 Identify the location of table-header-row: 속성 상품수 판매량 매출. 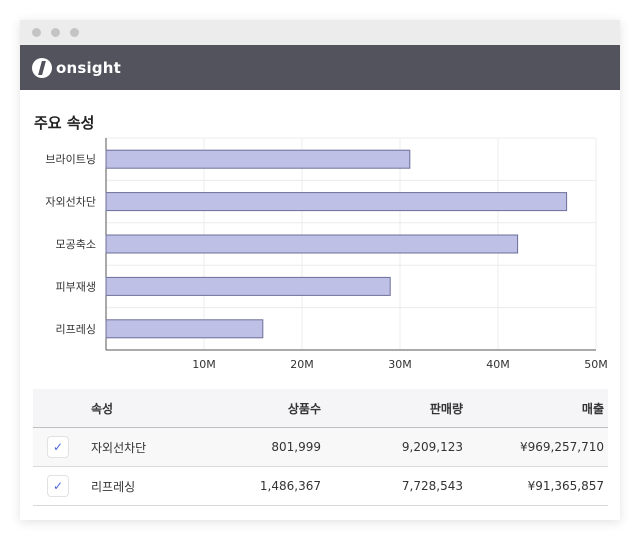
(320, 408).